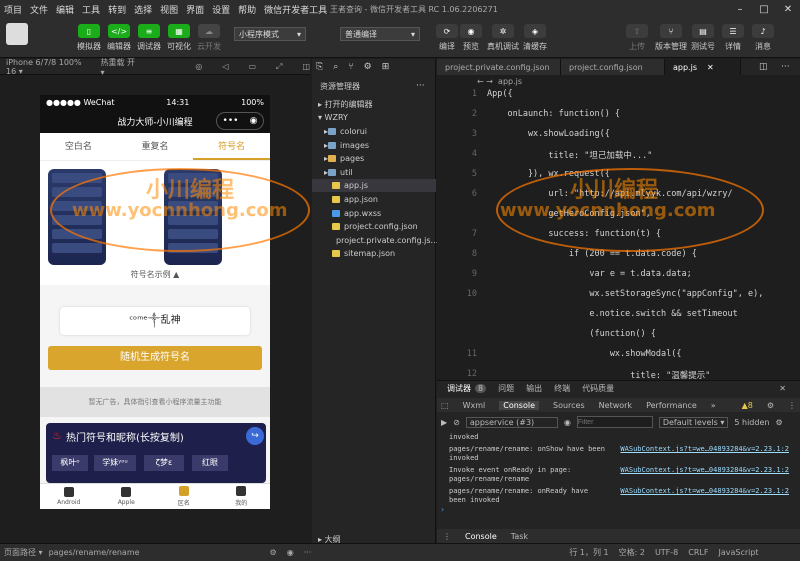  I want to click on tab-terminal: 终端, so click(562, 388).